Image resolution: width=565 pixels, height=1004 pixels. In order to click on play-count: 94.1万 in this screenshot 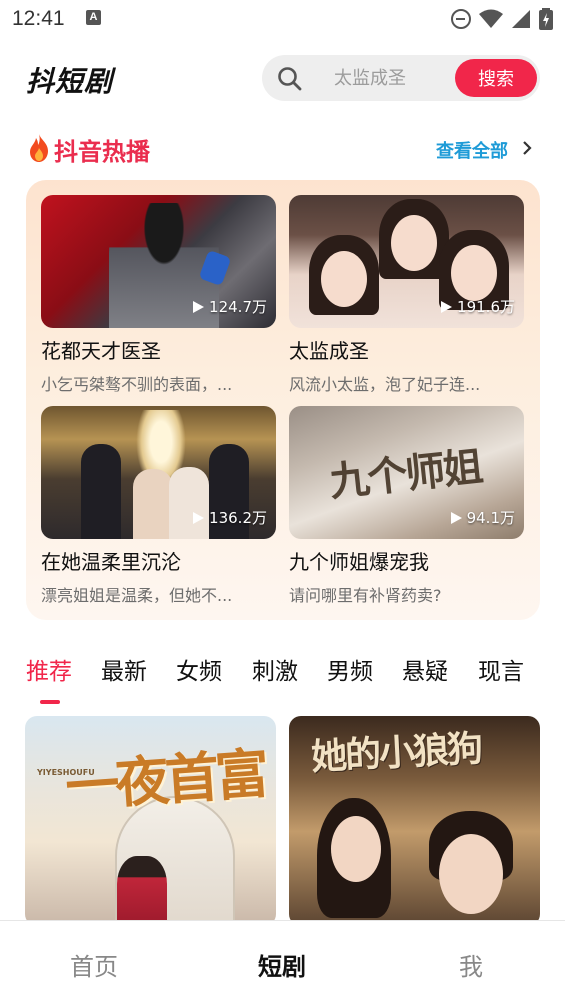, I will do `click(482, 517)`.